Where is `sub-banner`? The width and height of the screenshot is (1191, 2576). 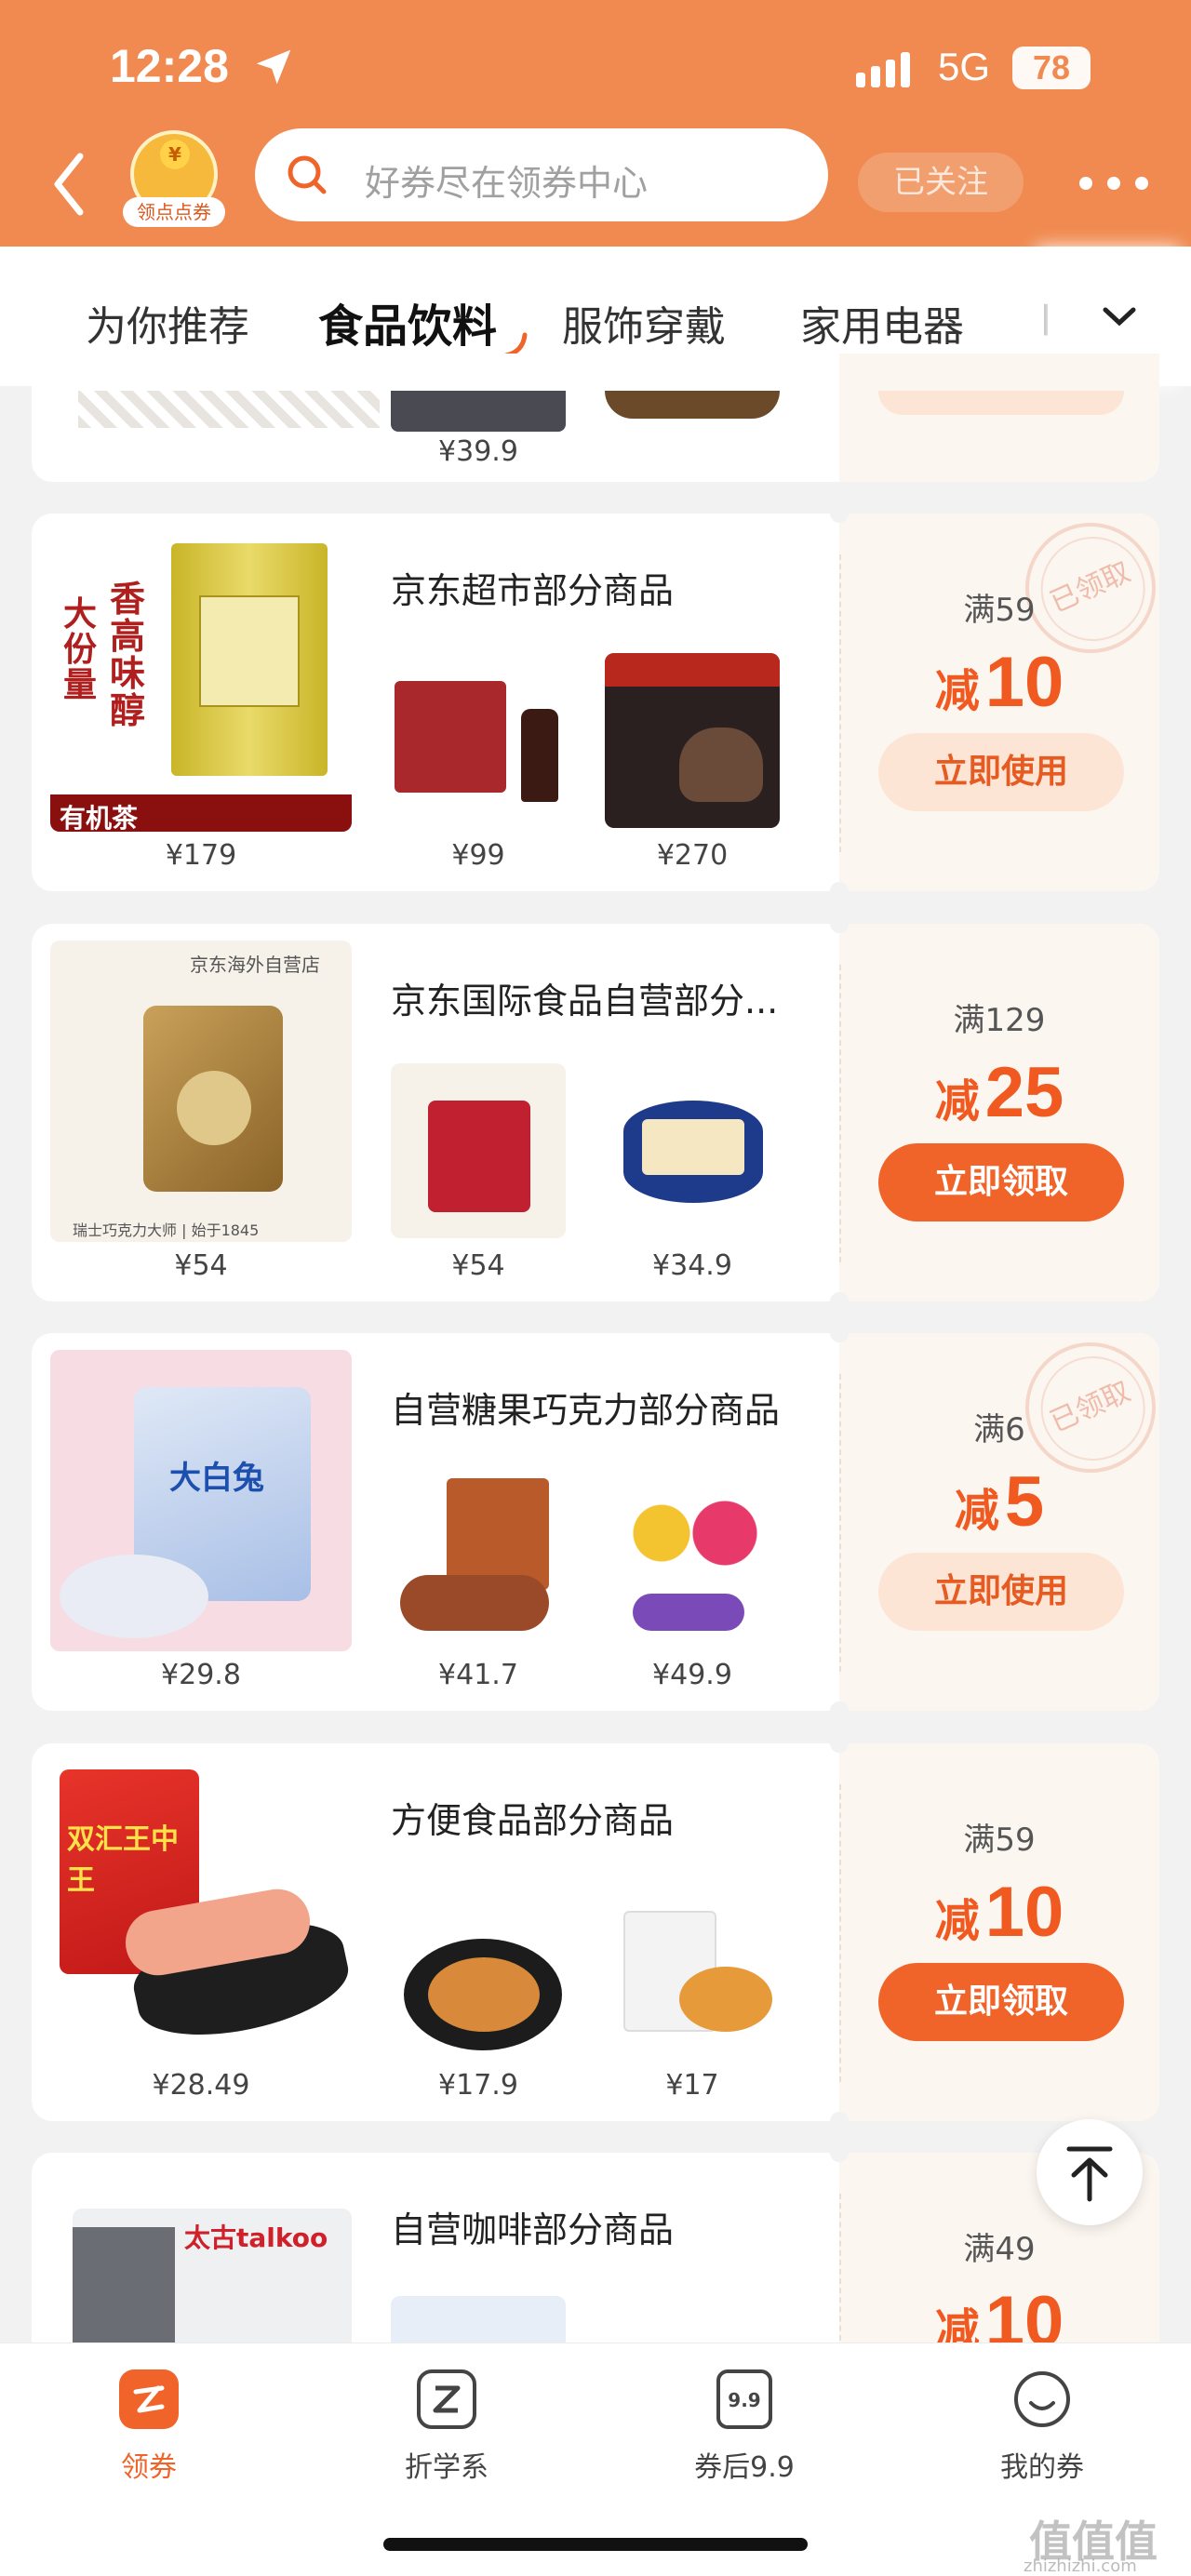 sub-banner is located at coordinates (692, 670).